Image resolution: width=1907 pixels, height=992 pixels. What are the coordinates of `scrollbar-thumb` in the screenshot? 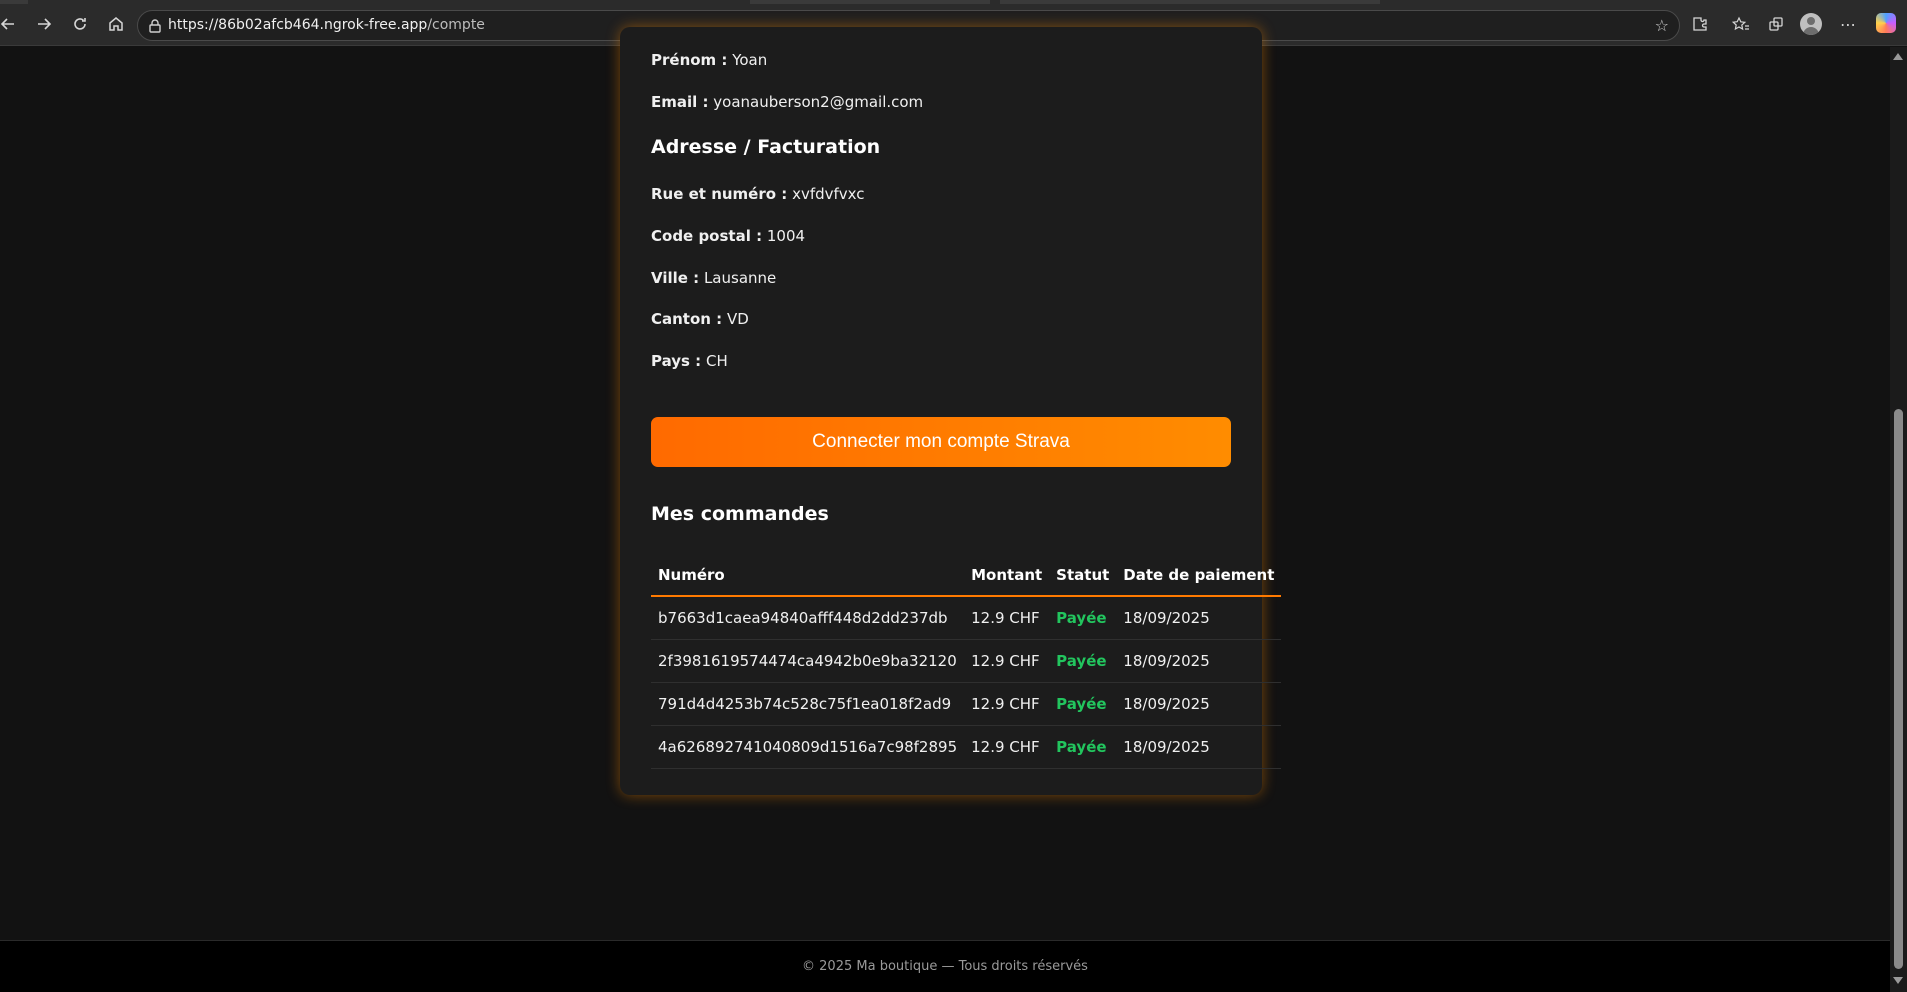 It's located at (1898, 689).